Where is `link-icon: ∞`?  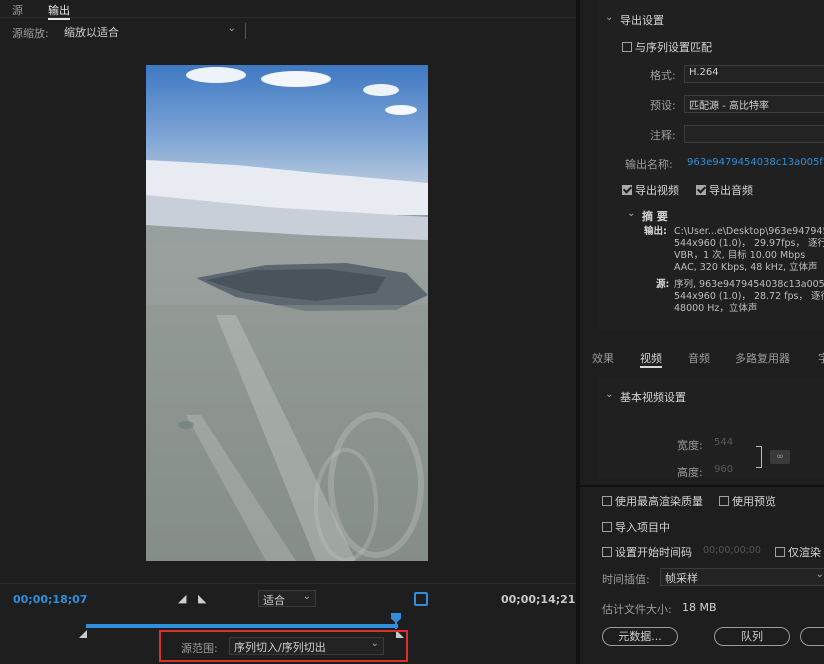 link-icon: ∞ is located at coordinates (780, 457).